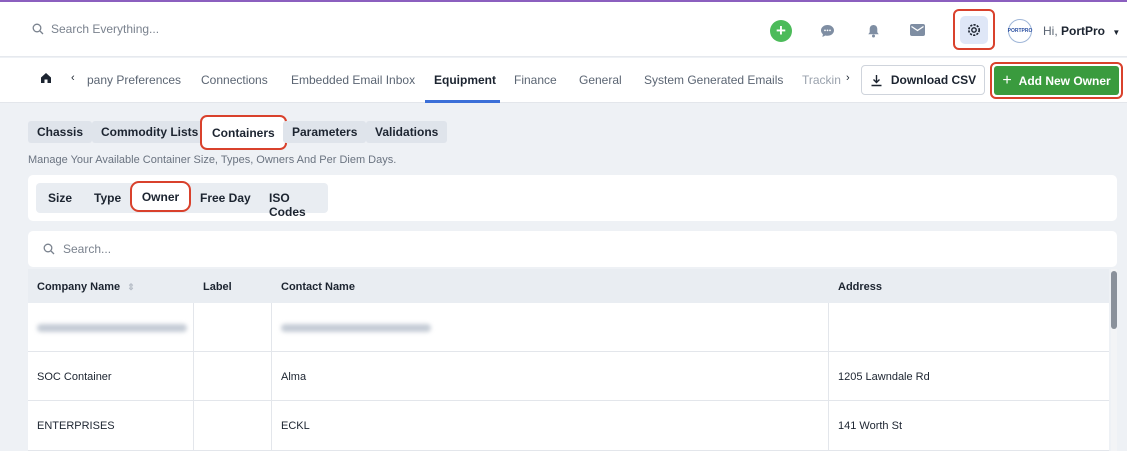 This screenshot has height=451, width=1127. I want to click on column-label: Label, so click(217, 287).